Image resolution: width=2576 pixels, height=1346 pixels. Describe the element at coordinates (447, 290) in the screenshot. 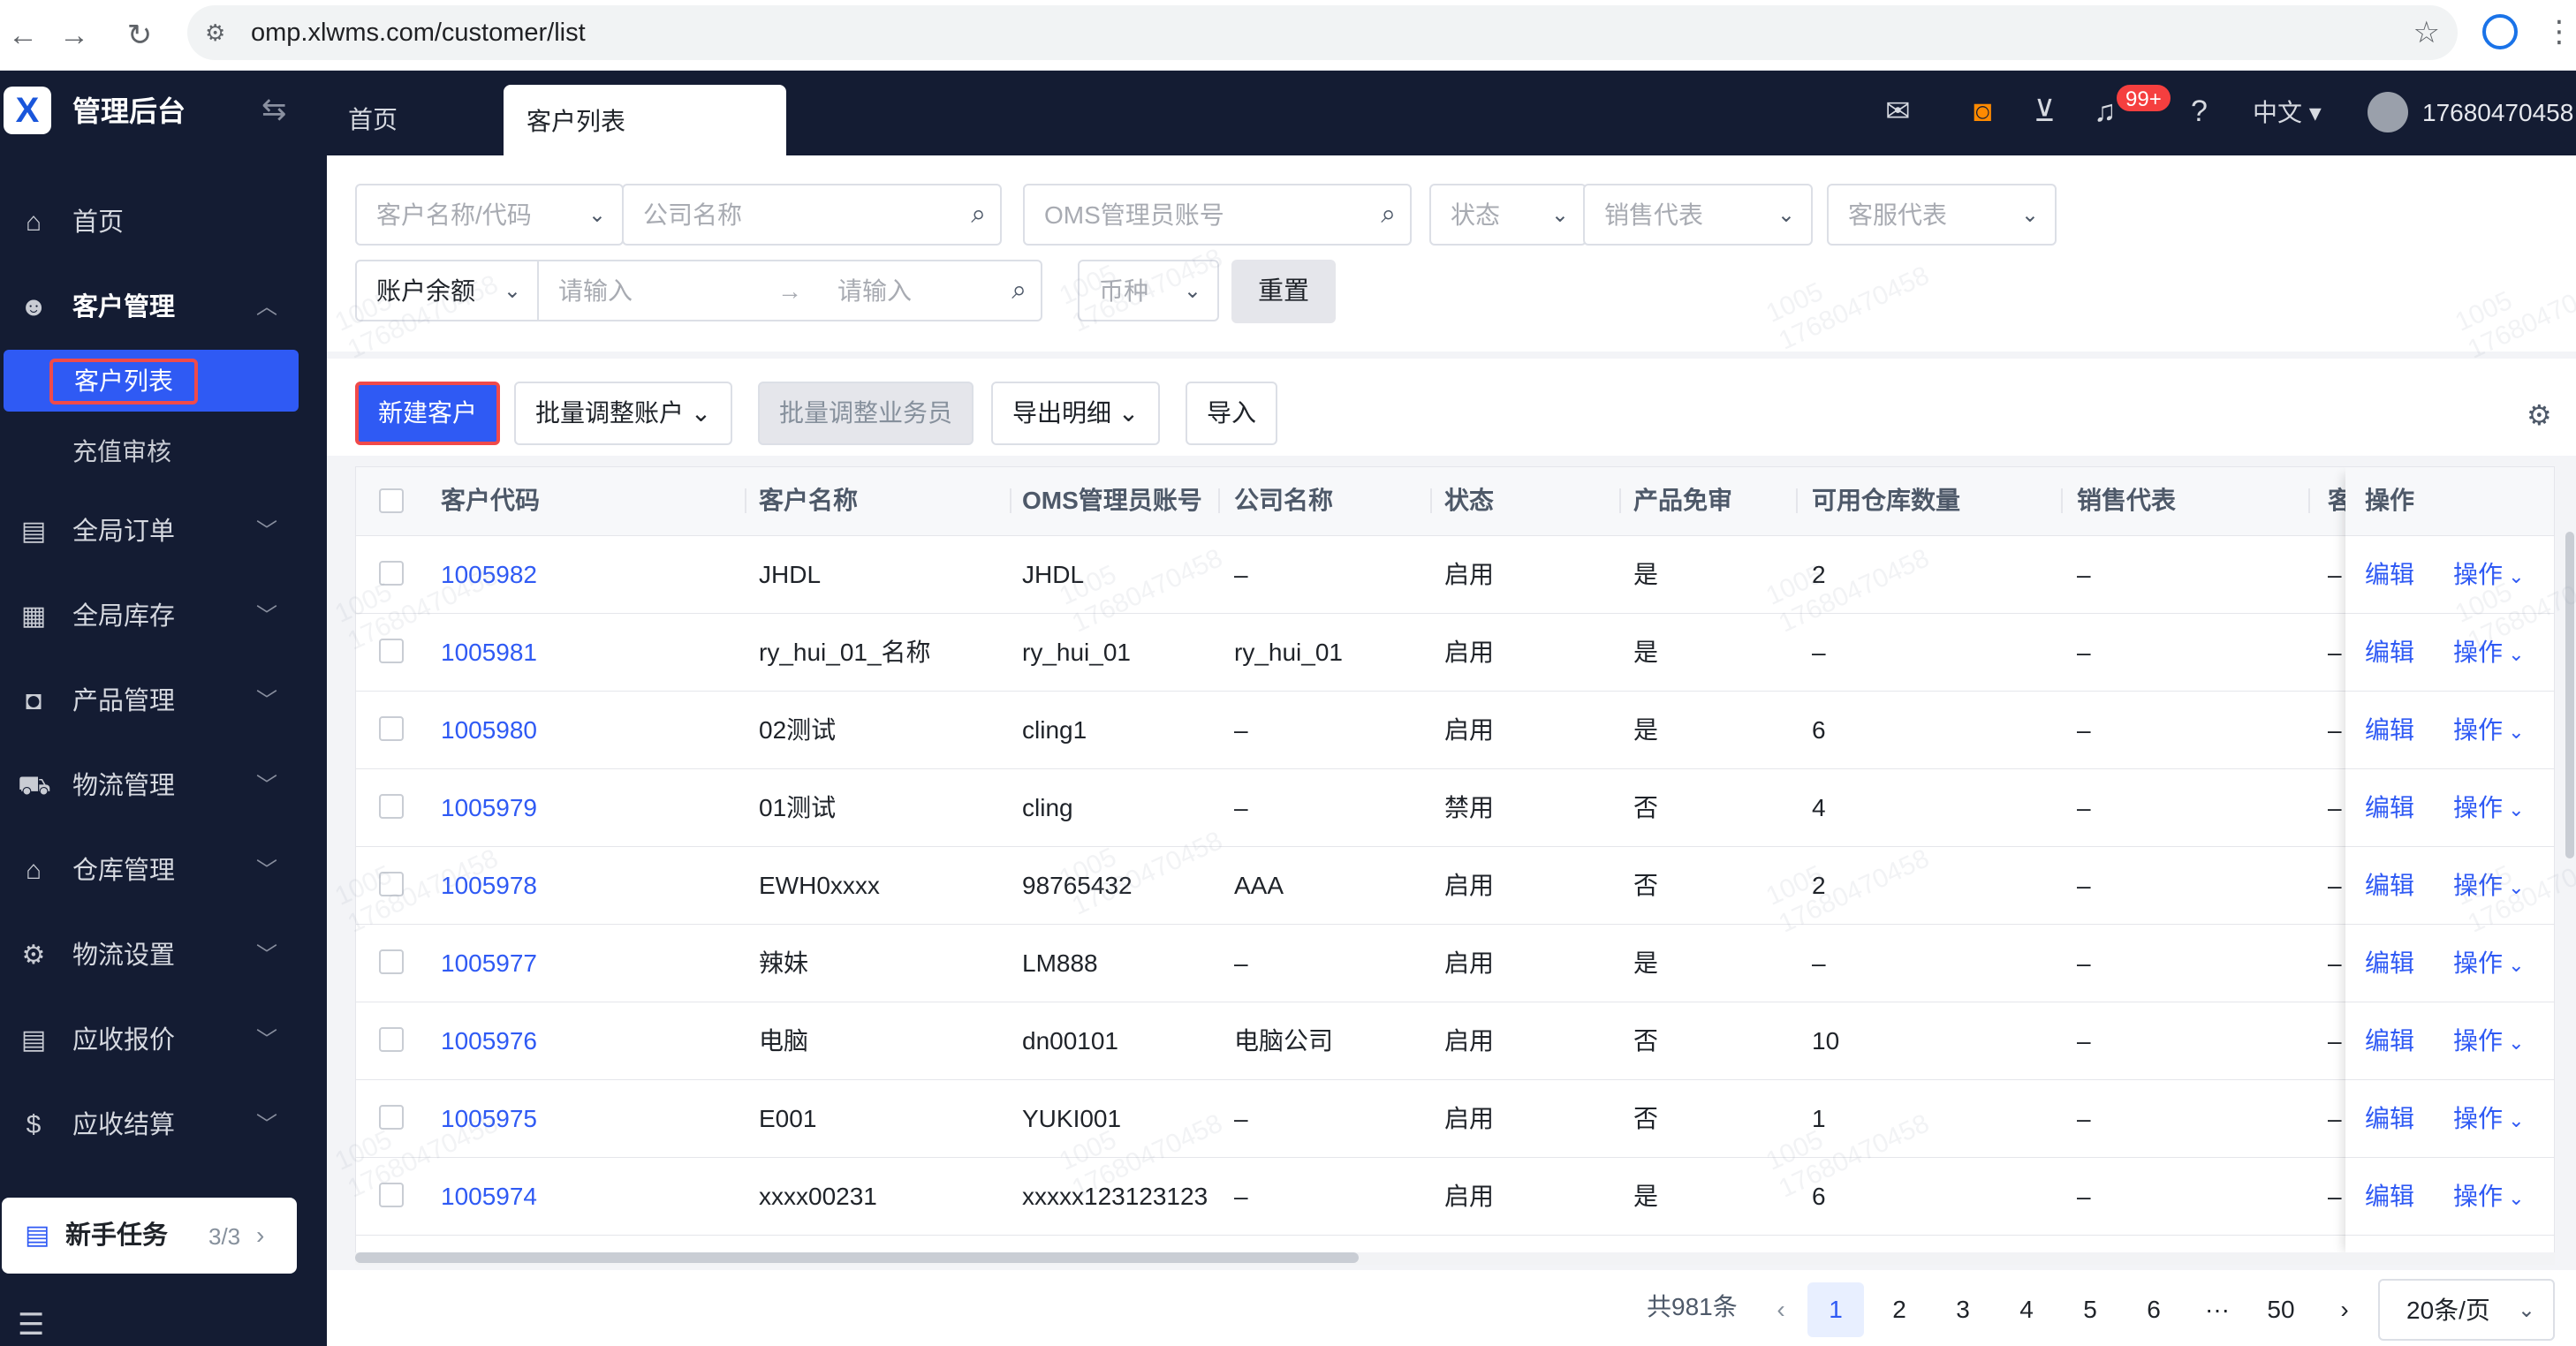

I see `balance-type-select: 账户余额 ⌄` at that location.